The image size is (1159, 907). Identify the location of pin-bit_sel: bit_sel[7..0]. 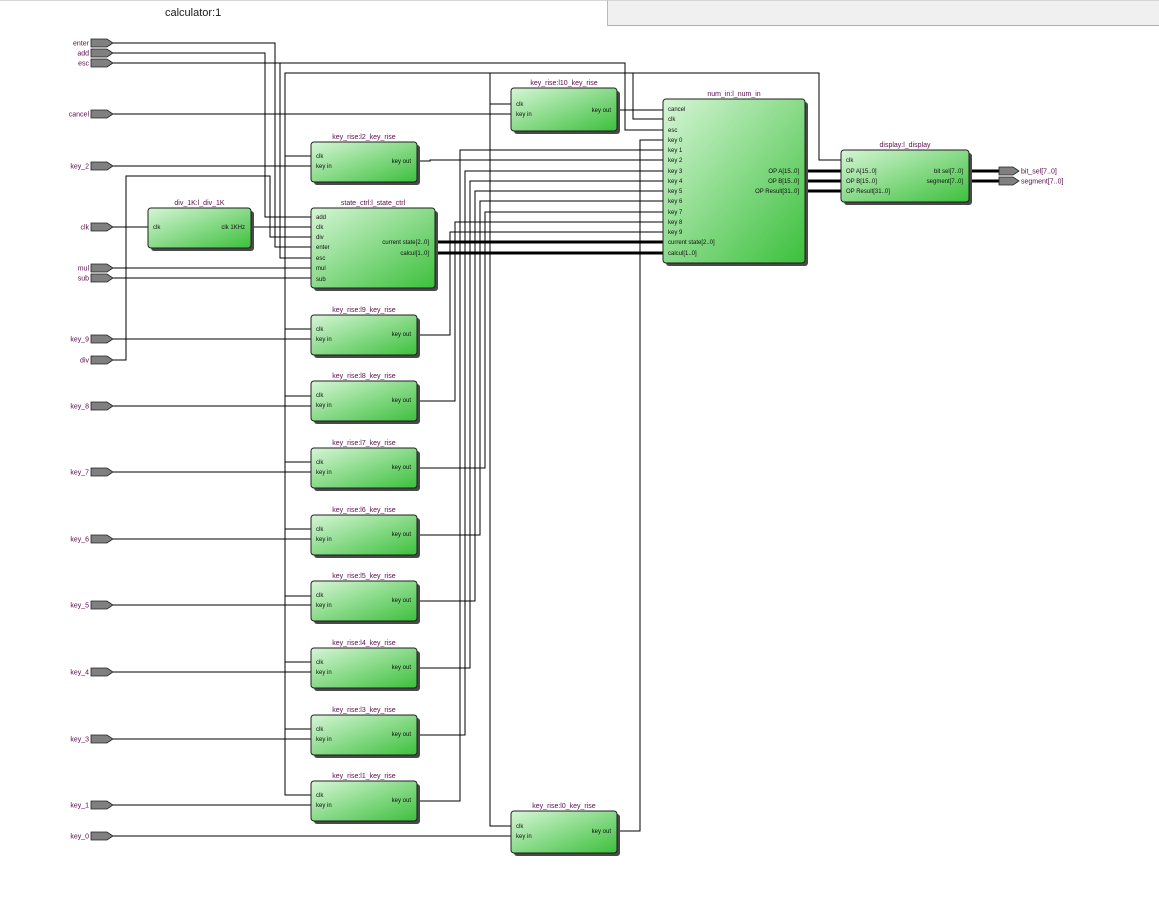
(1027, 171).